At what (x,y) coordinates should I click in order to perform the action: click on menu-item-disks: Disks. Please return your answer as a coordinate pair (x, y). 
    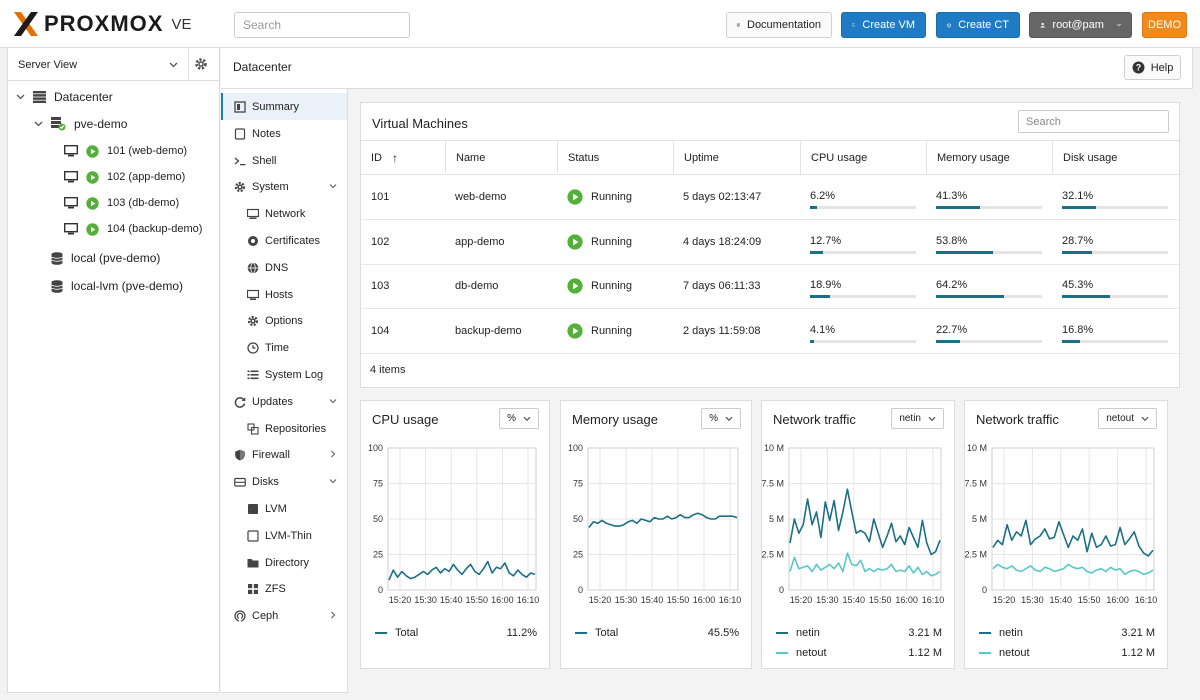
    Looking at the image, I should click on (284, 481).